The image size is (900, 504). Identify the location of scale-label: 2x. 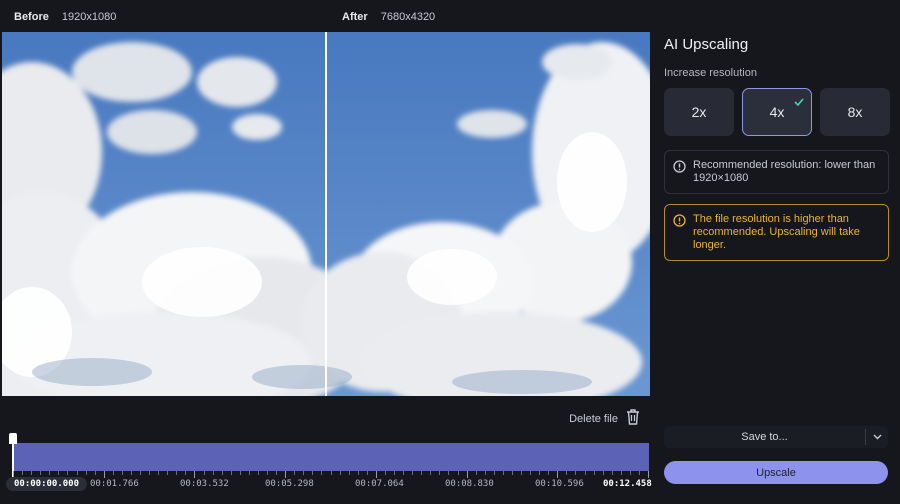
(699, 112).